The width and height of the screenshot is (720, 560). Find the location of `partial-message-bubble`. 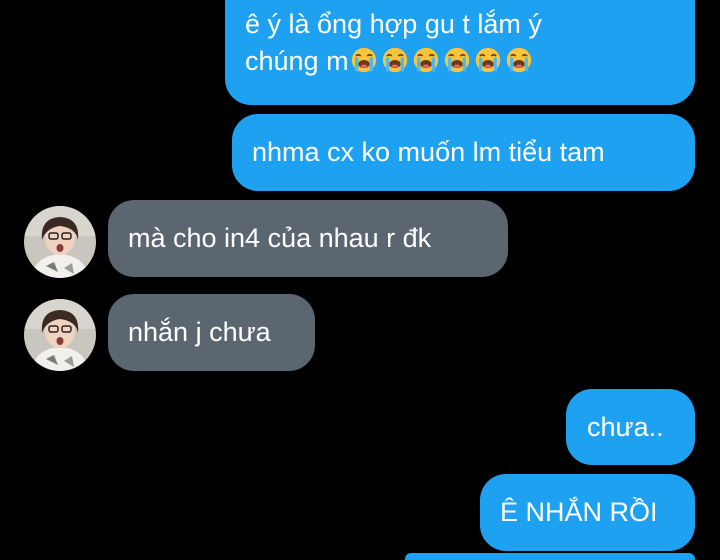

partial-message-bubble is located at coordinates (550, 556).